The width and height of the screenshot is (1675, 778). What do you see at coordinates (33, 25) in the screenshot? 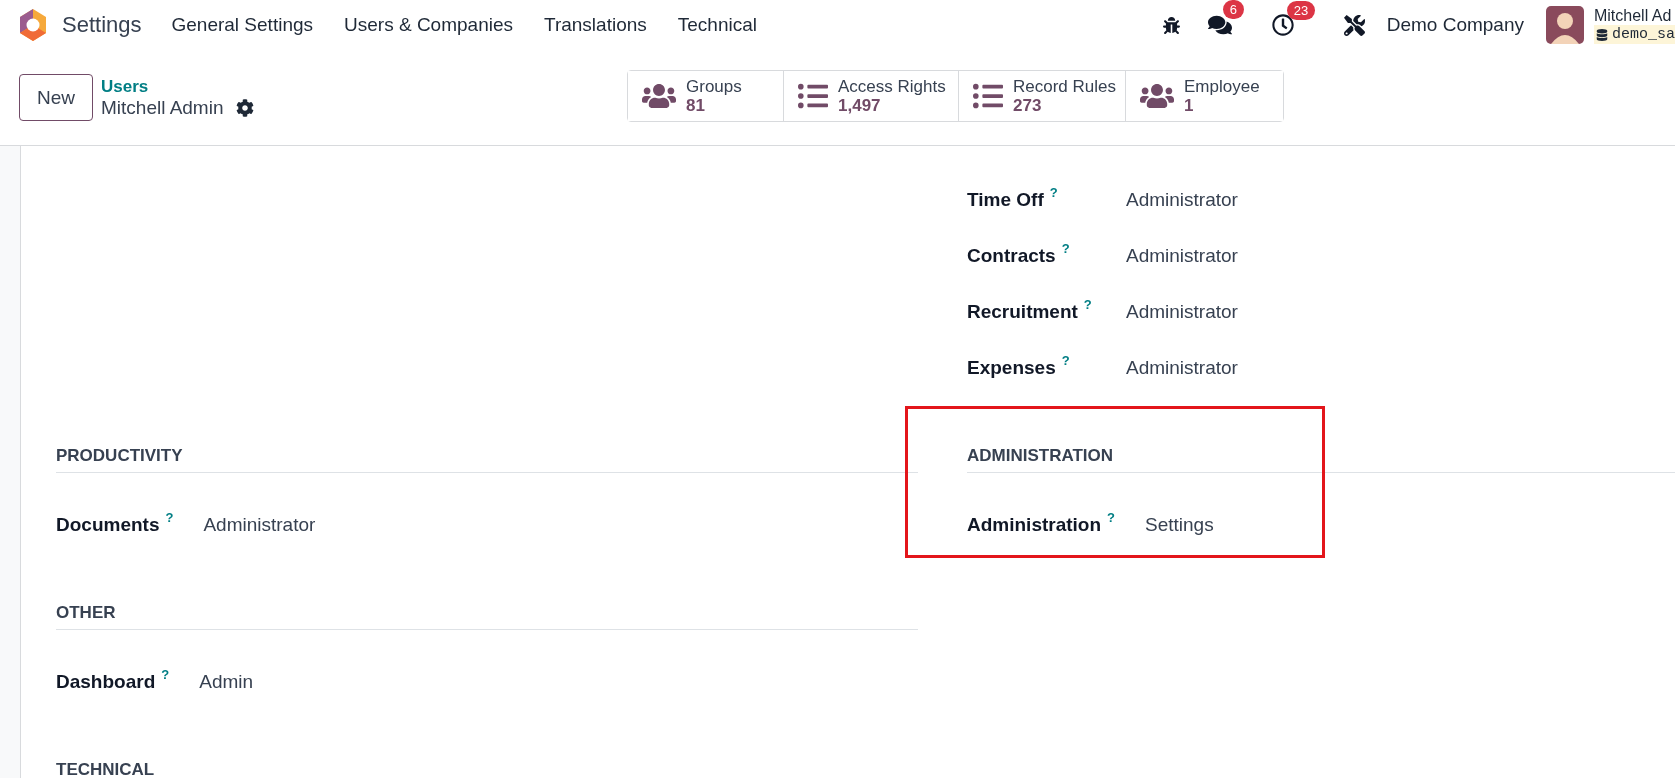
I see `app-logo-icon` at bounding box center [33, 25].